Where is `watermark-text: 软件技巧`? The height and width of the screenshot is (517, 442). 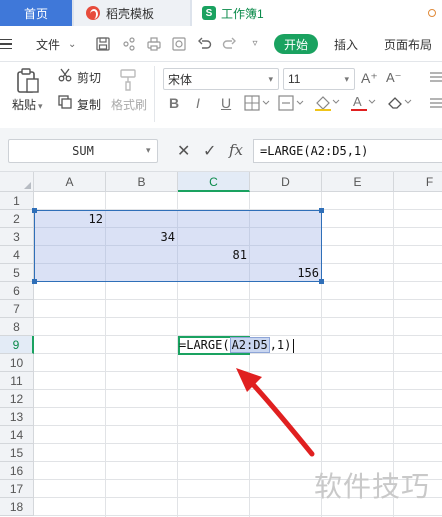
watermark-text: 软件技巧 is located at coordinates (372, 486).